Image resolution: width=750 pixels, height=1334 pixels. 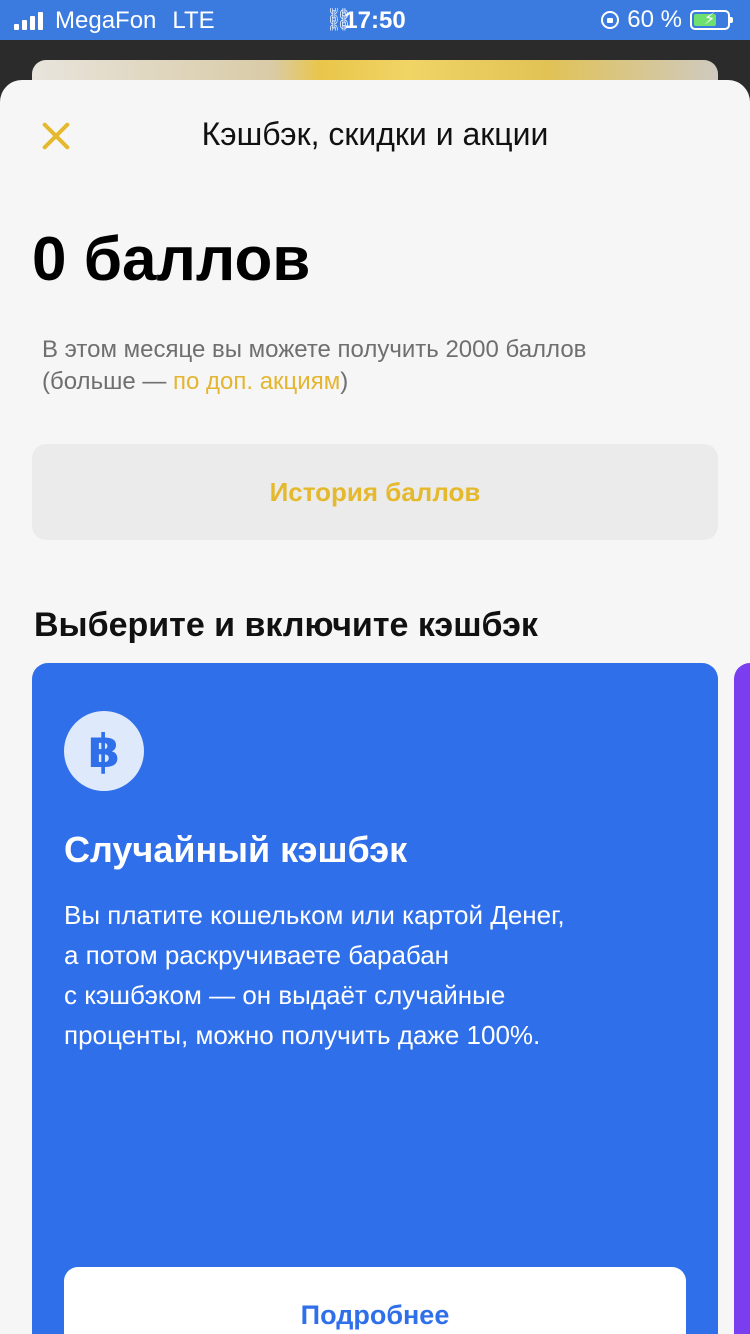 What do you see at coordinates (742, 998) in the screenshot?
I see `next-cashback-card-peek` at bounding box center [742, 998].